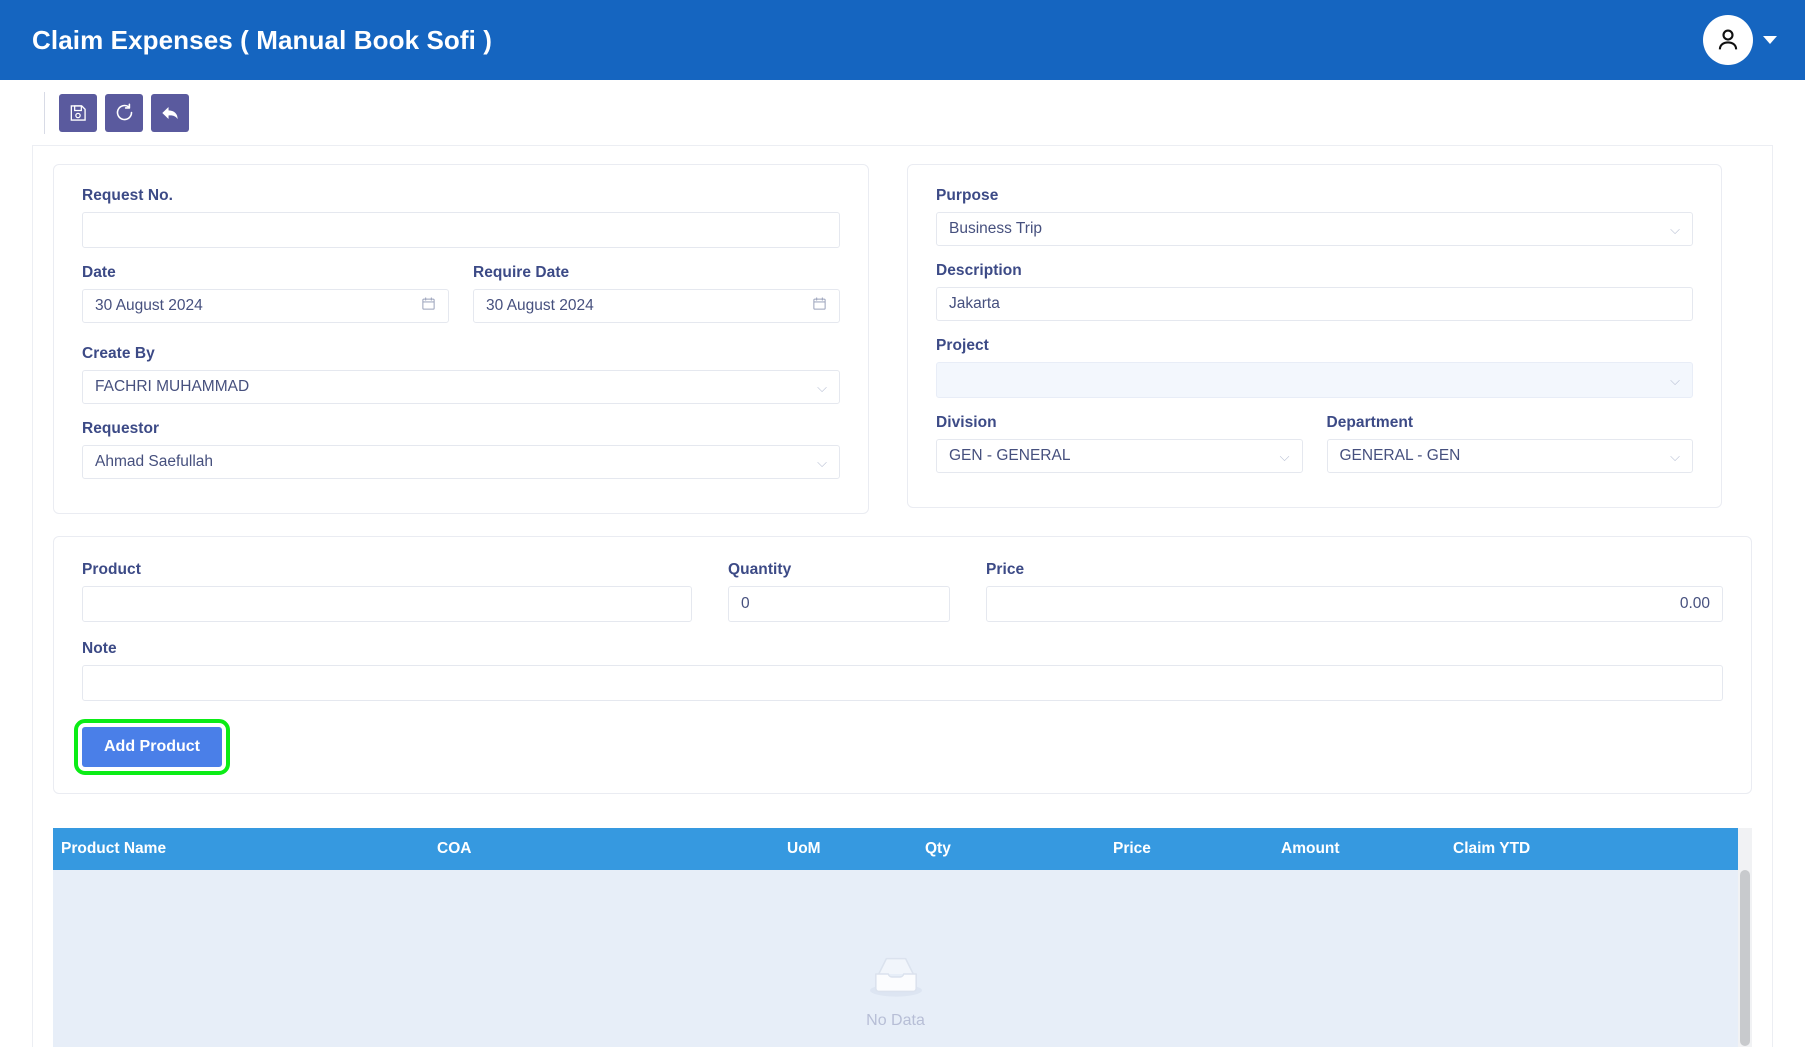  Describe the element at coordinates (461, 462) in the screenshot. I see `requestor-select: Ahmad Saefullah ⌵` at that location.